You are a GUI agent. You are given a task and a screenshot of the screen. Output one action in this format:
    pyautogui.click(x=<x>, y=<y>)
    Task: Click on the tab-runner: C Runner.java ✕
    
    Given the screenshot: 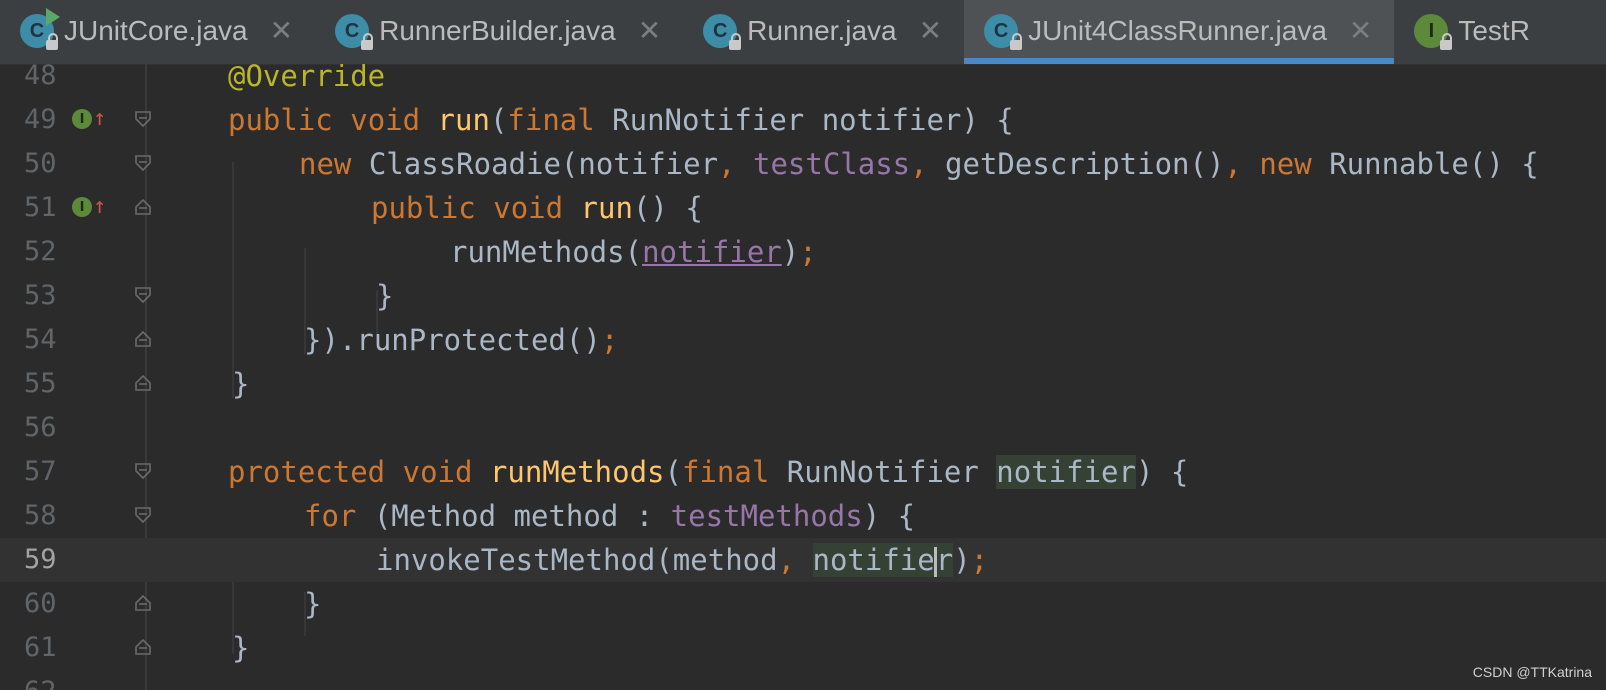 What is the action you would take?
    pyautogui.click(x=823, y=31)
    